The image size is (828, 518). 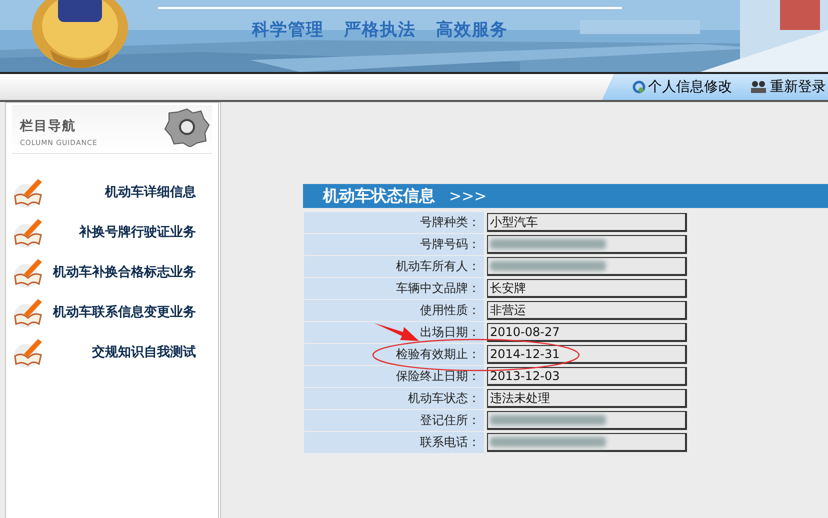 What do you see at coordinates (121, 312) in the screenshot?
I see `sidebar-item: 机动车联系信息变更业务` at bounding box center [121, 312].